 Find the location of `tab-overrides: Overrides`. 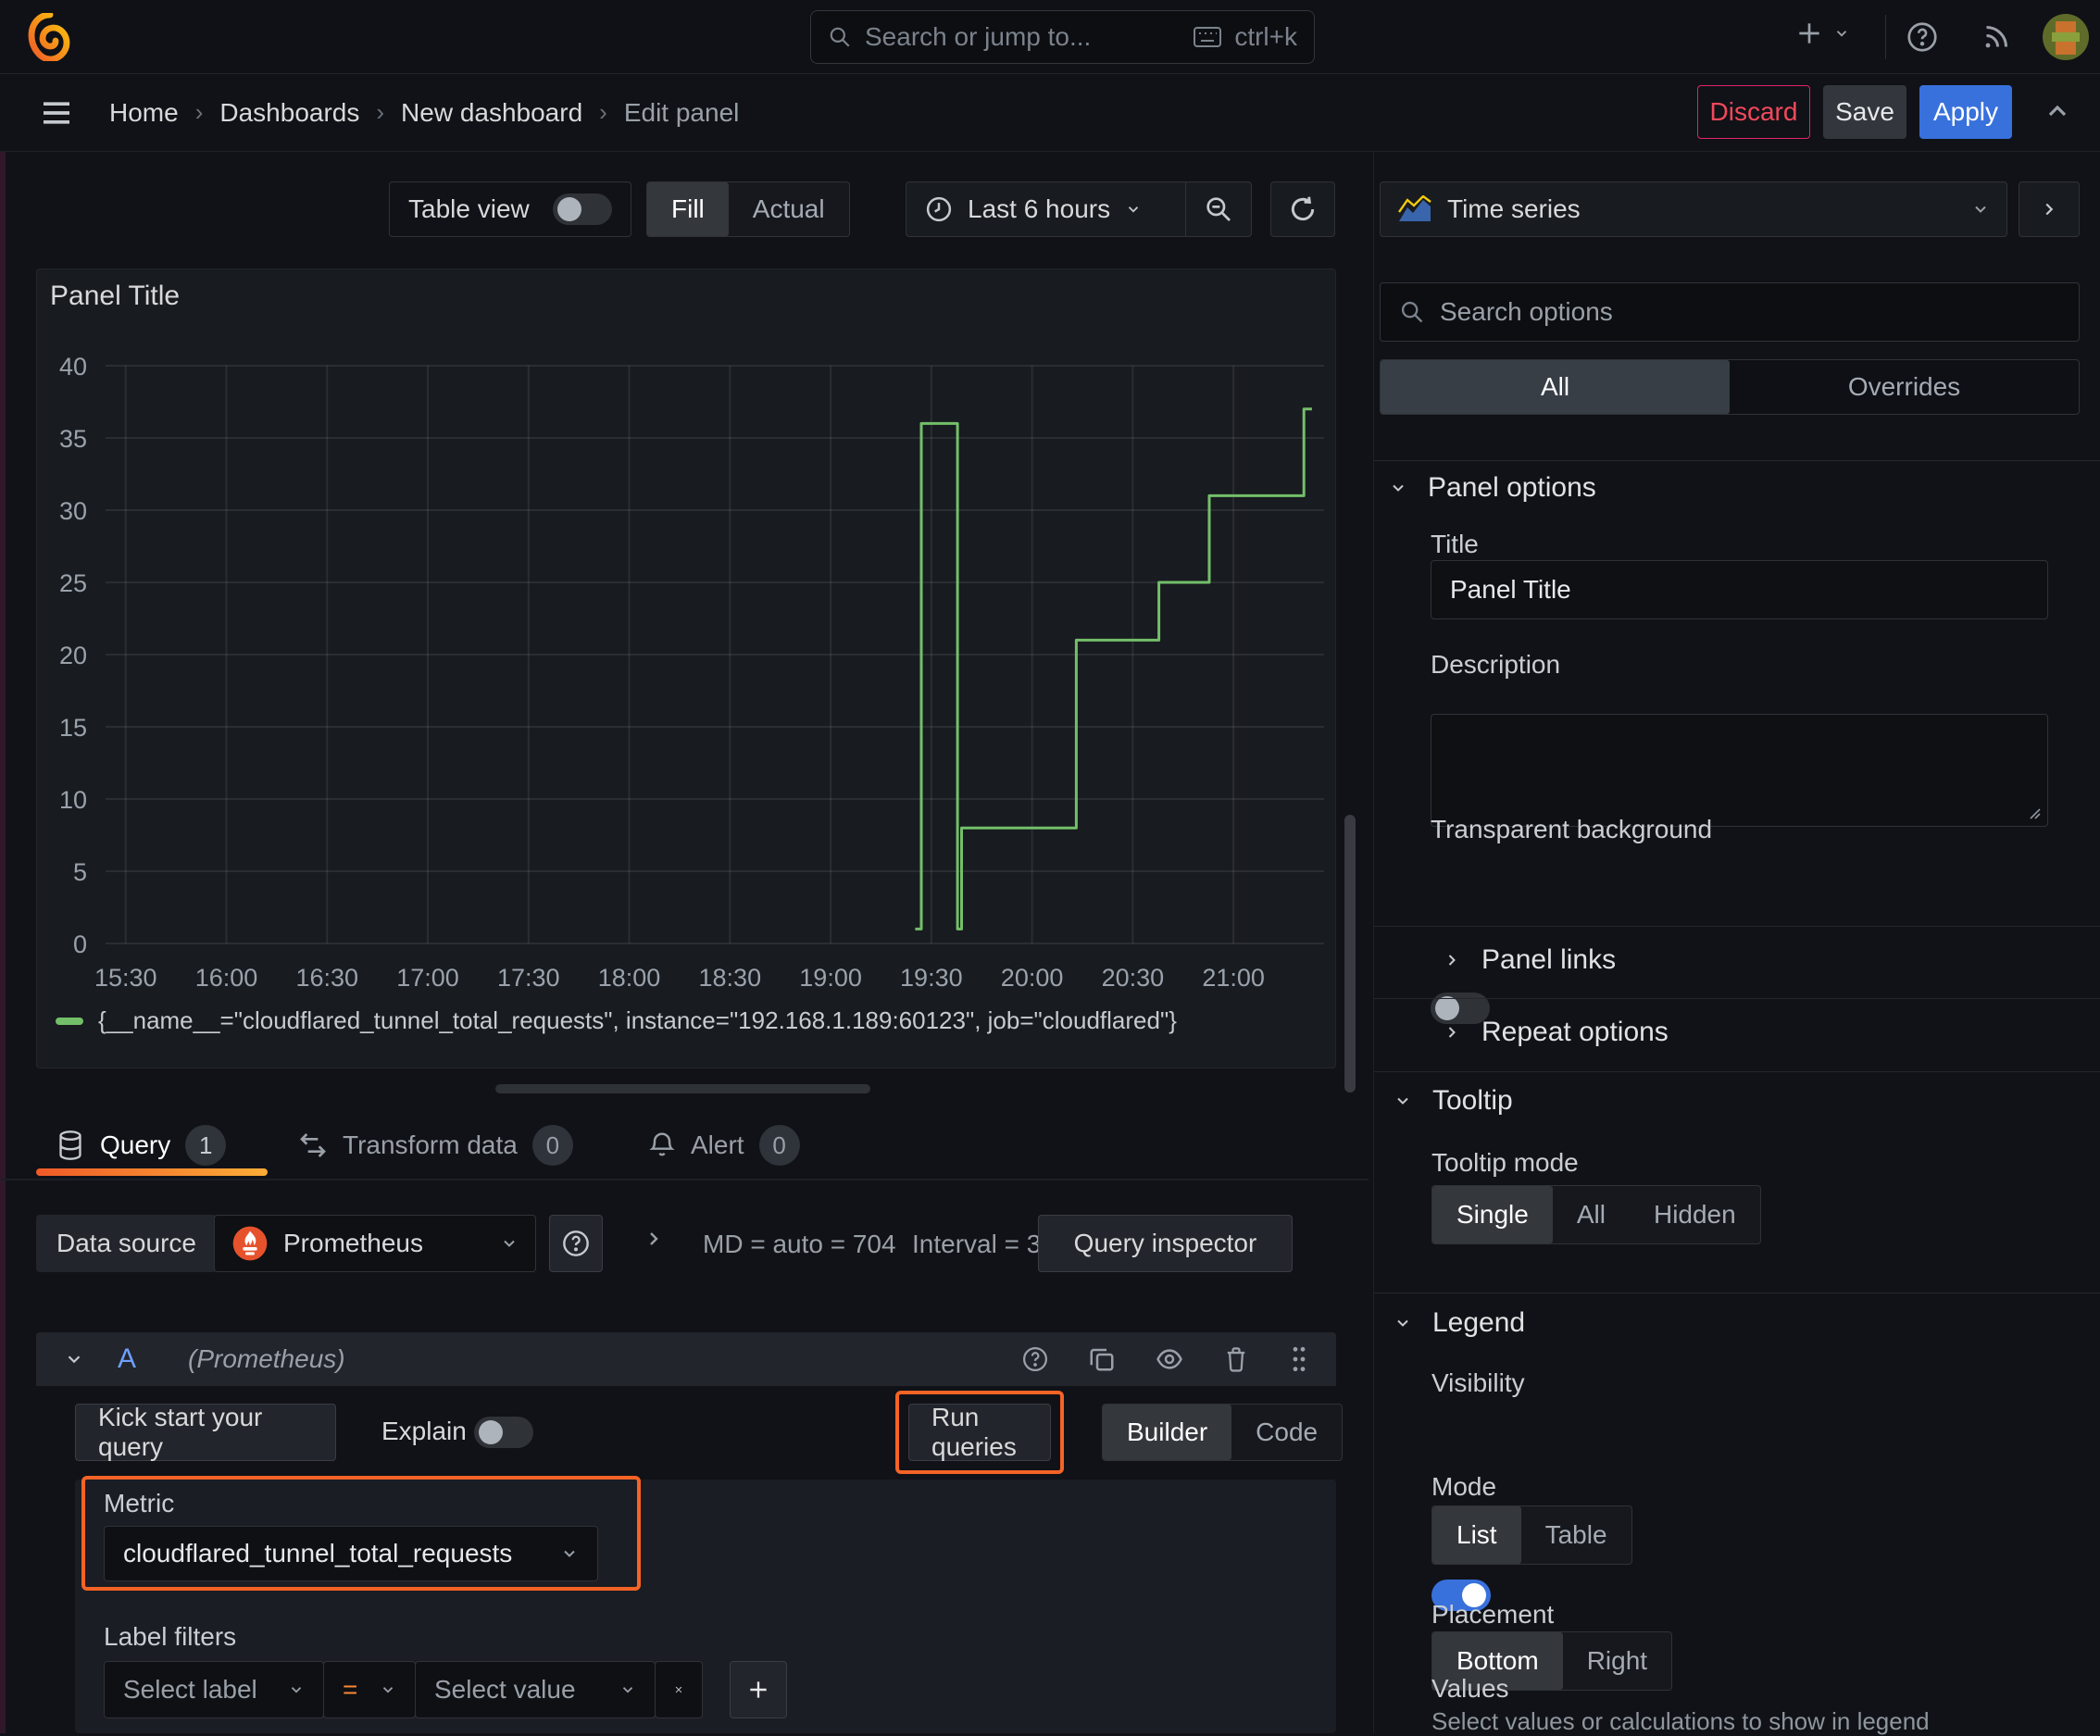

tab-overrides: Overrides is located at coordinates (1905, 387).